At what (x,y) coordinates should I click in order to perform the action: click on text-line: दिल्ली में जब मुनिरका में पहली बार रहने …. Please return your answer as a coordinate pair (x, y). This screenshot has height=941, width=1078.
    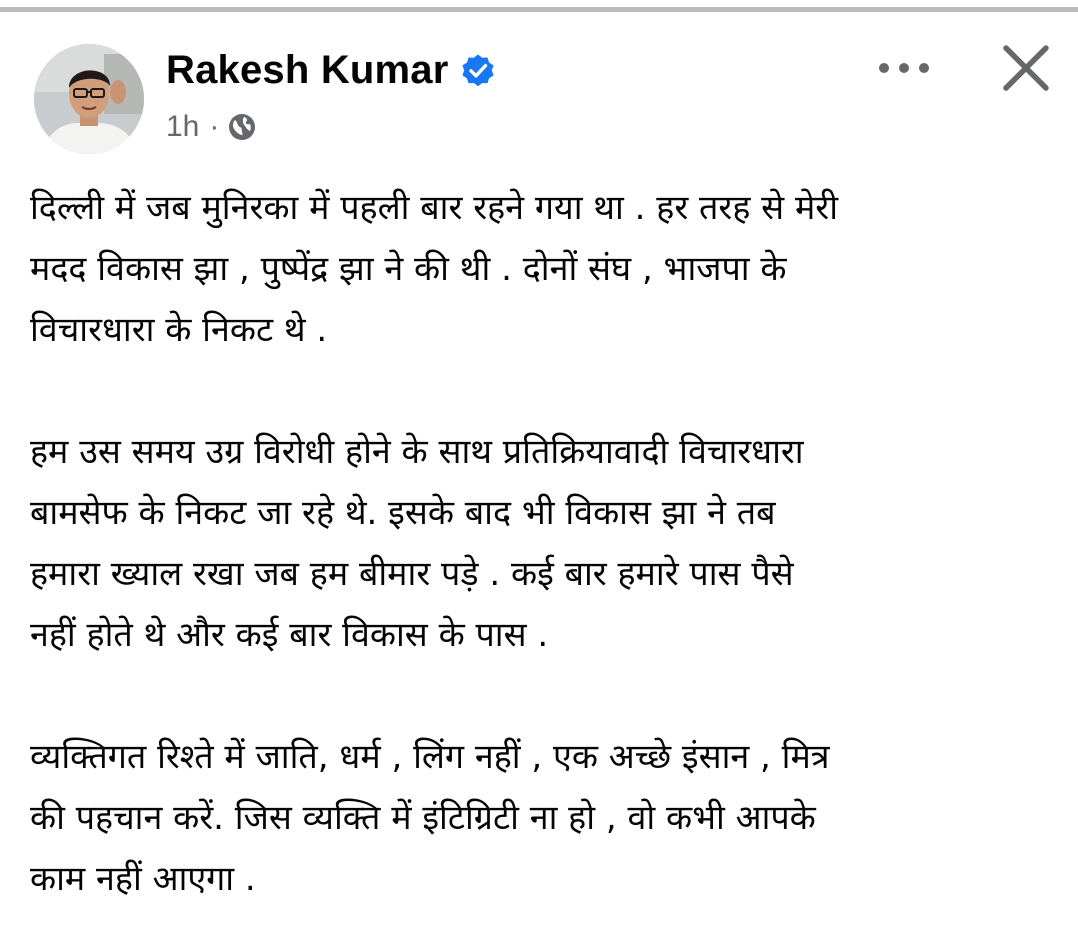
    Looking at the image, I should click on (434, 208).